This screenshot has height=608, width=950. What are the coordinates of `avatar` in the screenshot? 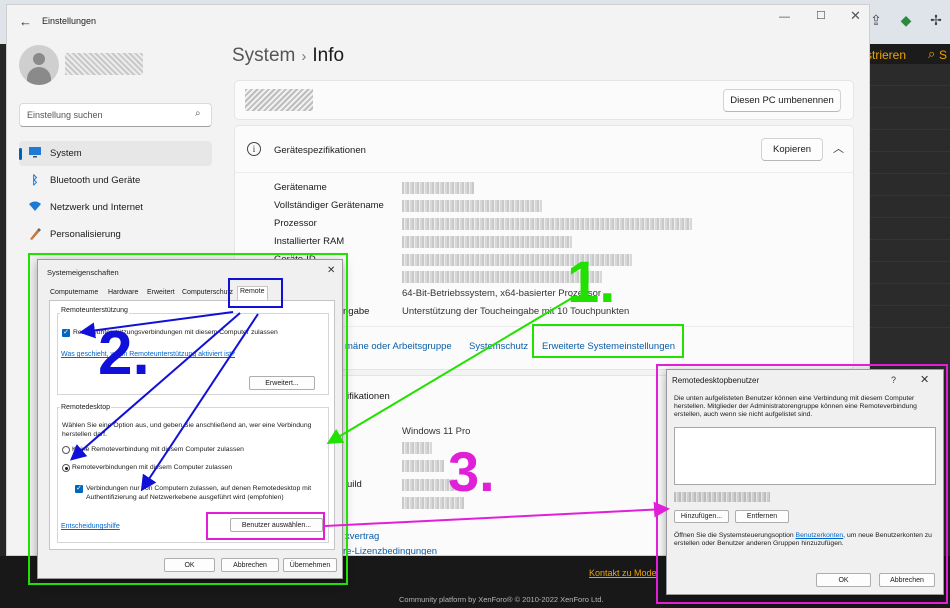 It's located at (39, 65).